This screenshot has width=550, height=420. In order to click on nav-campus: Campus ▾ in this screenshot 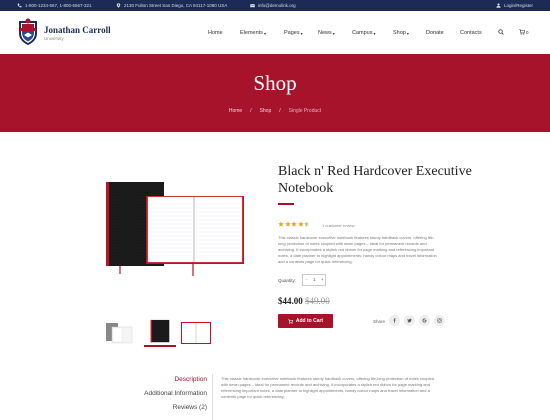, I will do `click(364, 33)`.